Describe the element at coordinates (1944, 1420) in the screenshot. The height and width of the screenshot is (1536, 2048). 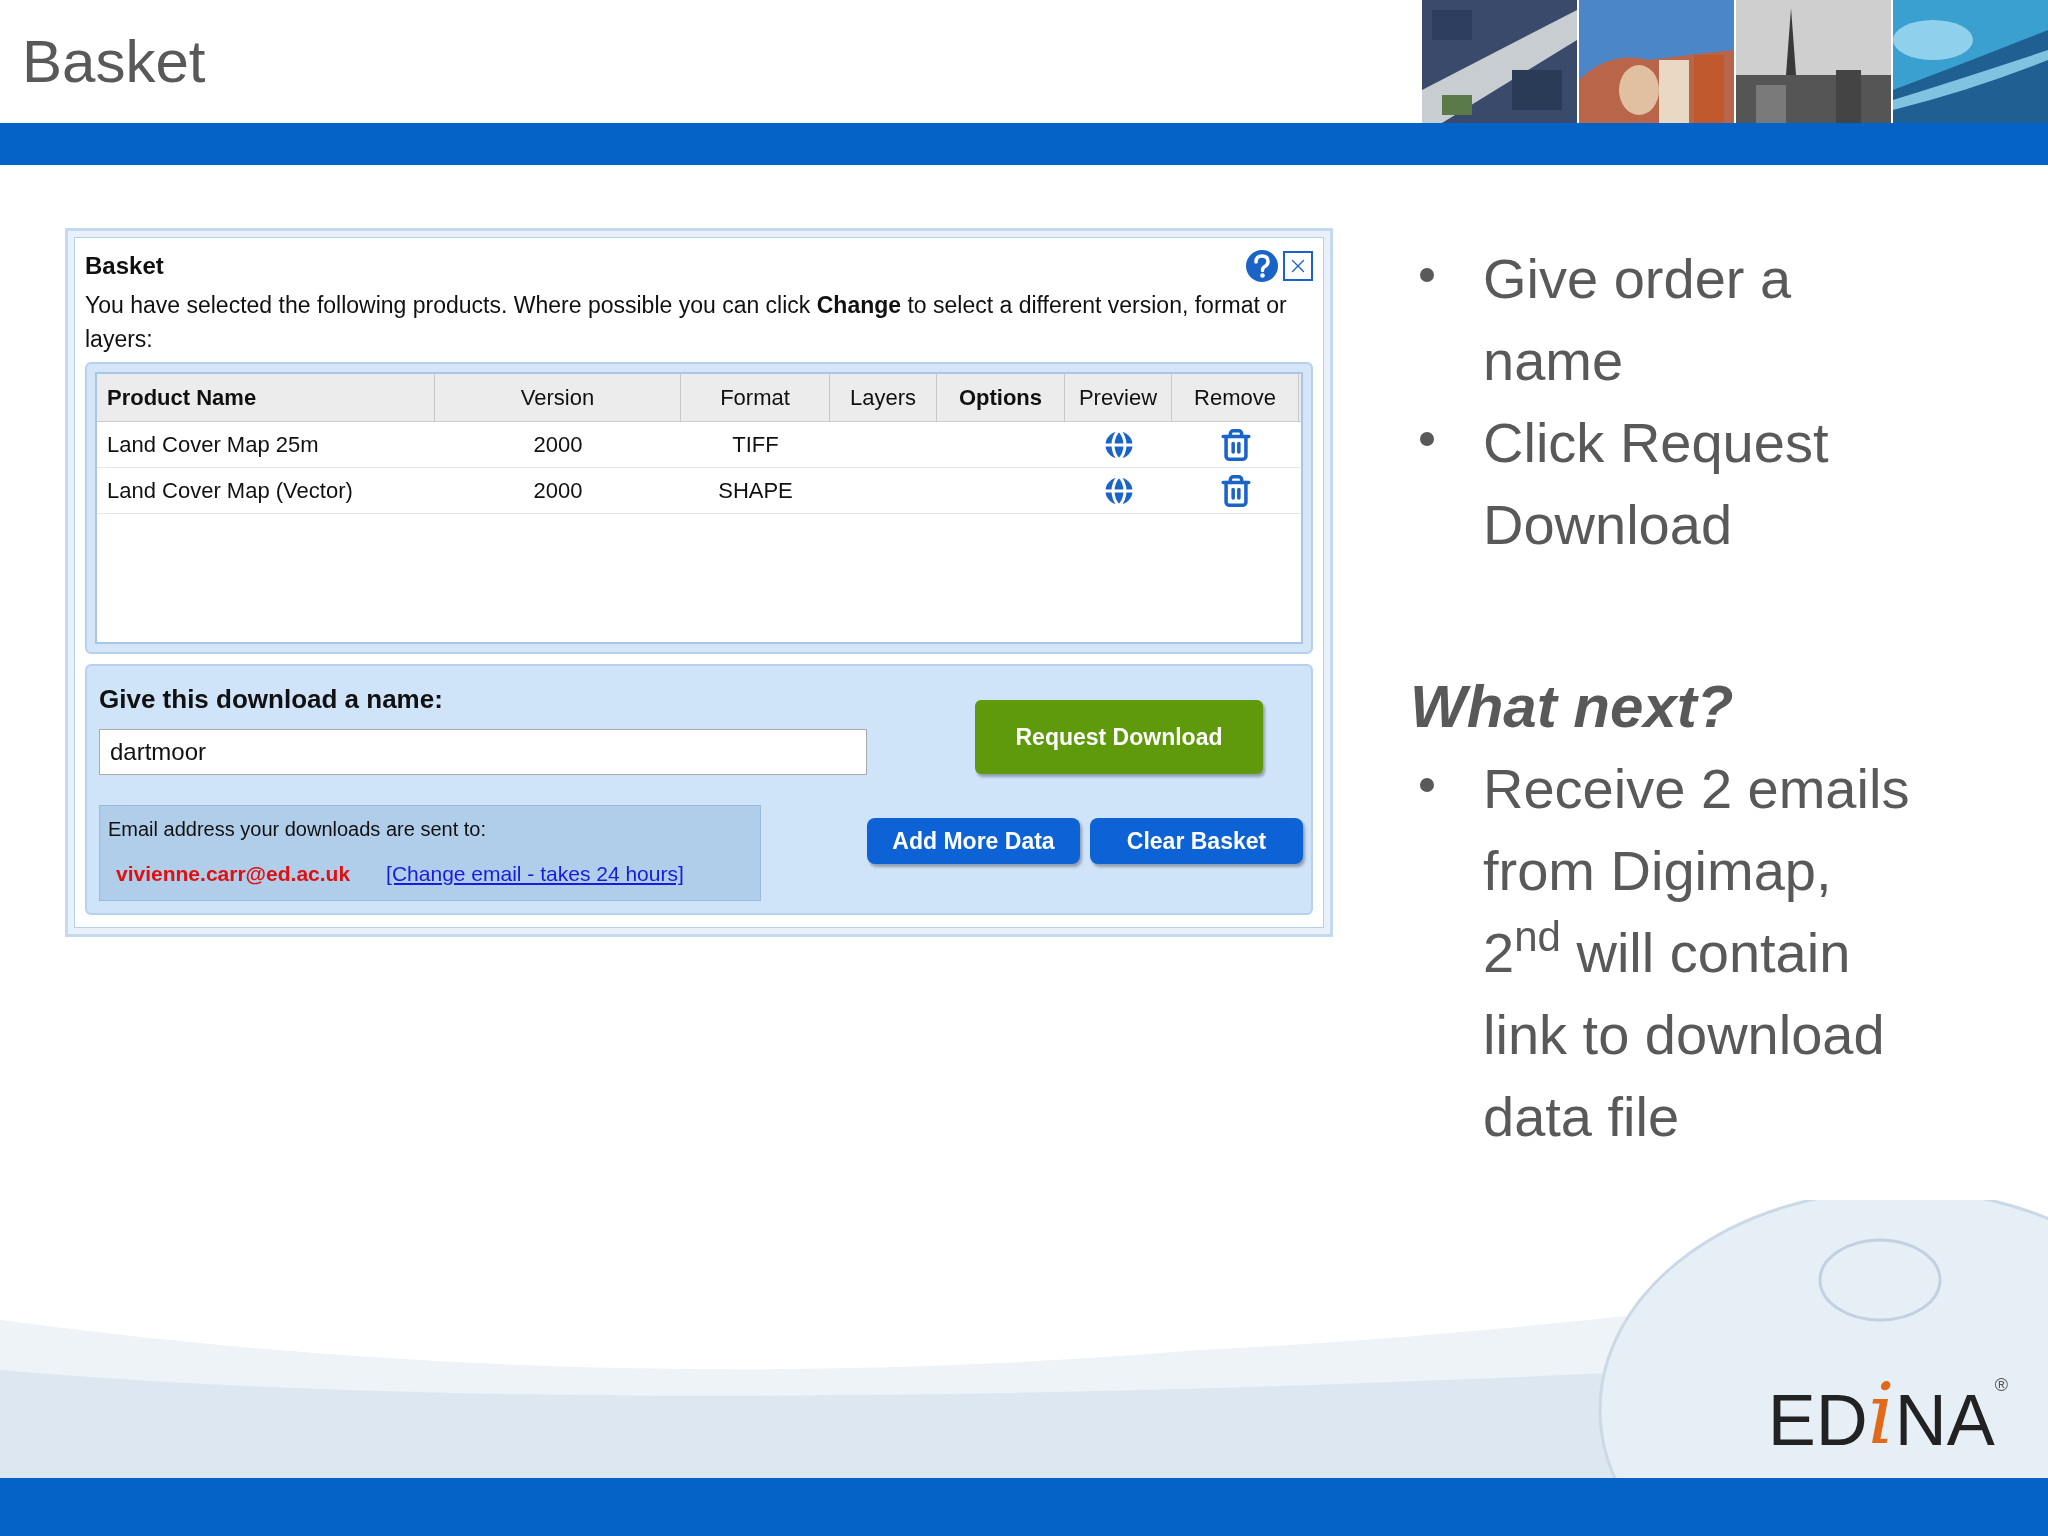
I see `logo-text: NA` at that location.